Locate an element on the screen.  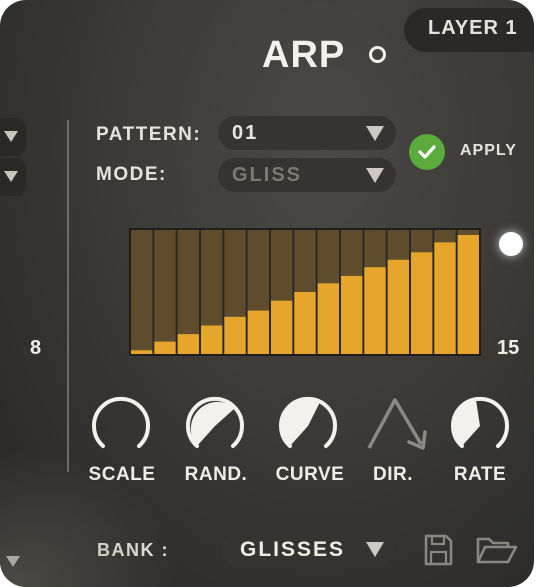
curve-label: CURVE is located at coordinates (310, 474).